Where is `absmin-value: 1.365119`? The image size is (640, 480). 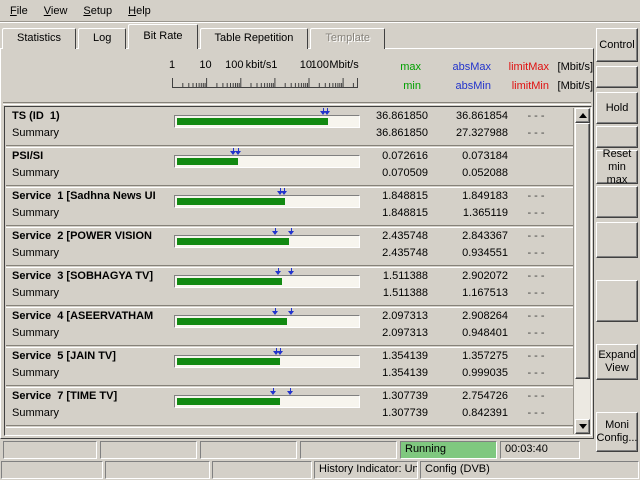 absmin-value: 1.365119 is located at coordinates (485, 213).